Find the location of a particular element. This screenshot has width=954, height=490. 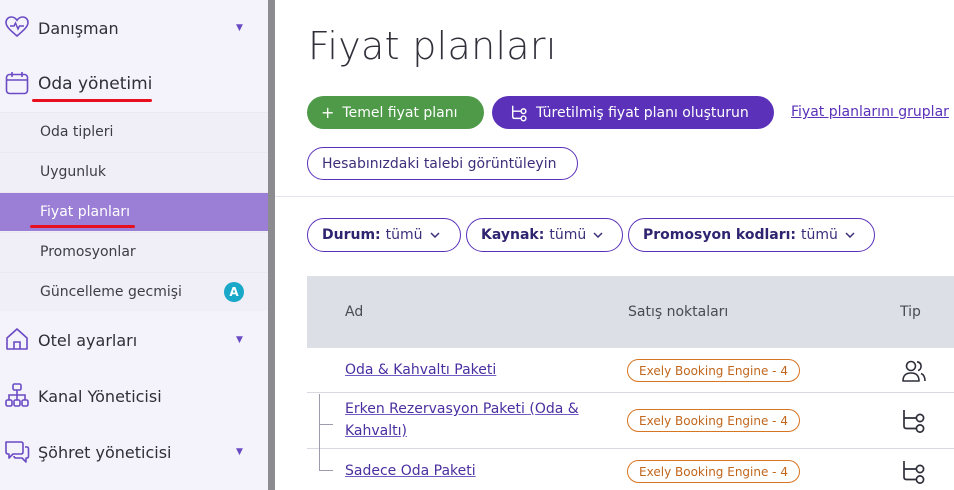

button-label: Hesabınızdaki talebi görüntüleyin is located at coordinates (439, 163).